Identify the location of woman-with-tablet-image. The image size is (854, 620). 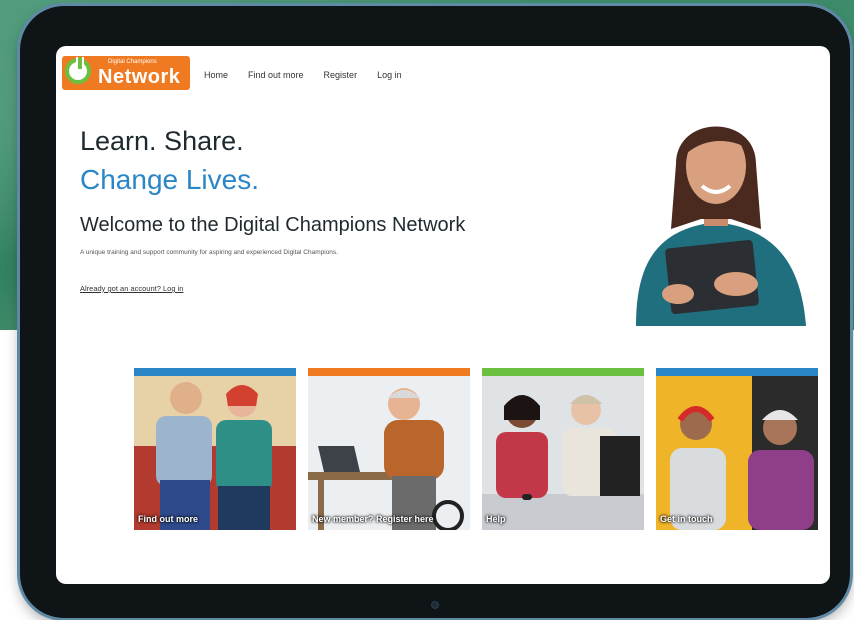
(721, 226).